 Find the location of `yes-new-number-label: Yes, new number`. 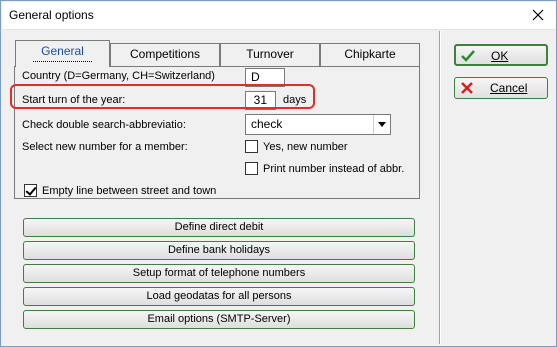

yes-new-number-label: Yes, new number is located at coordinates (305, 147).